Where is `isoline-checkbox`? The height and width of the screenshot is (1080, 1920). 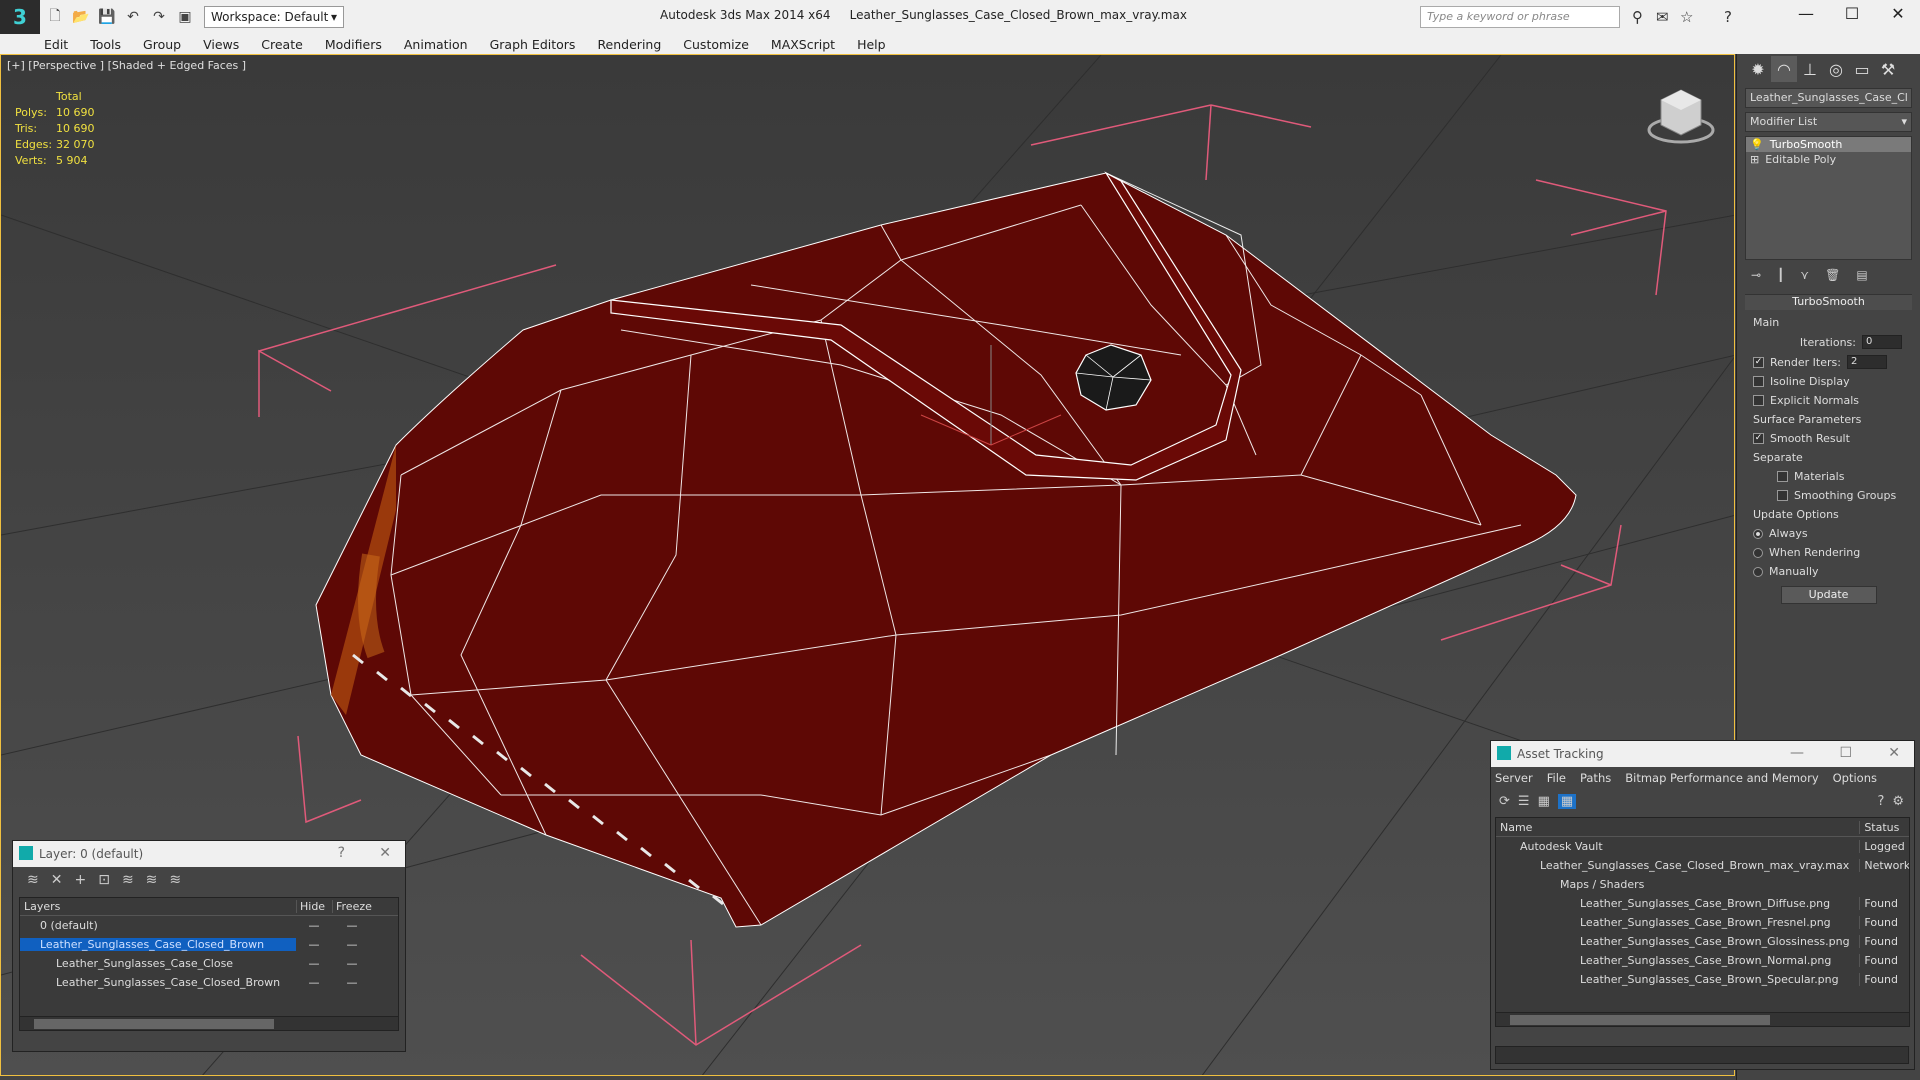 isoline-checkbox is located at coordinates (1758, 381).